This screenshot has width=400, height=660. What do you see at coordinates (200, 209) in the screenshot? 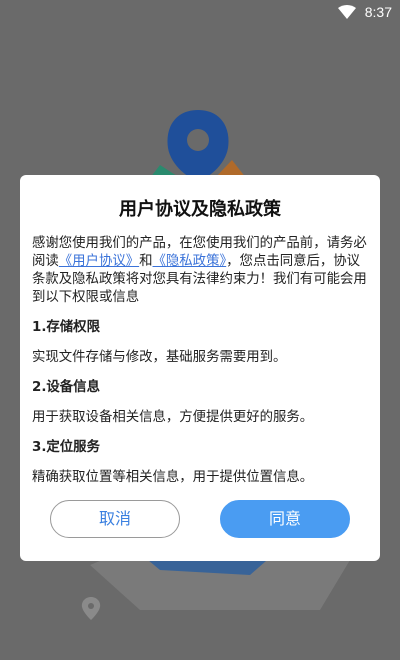
I see `dialog-title: 用户协议及隐私政策` at bounding box center [200, 209].